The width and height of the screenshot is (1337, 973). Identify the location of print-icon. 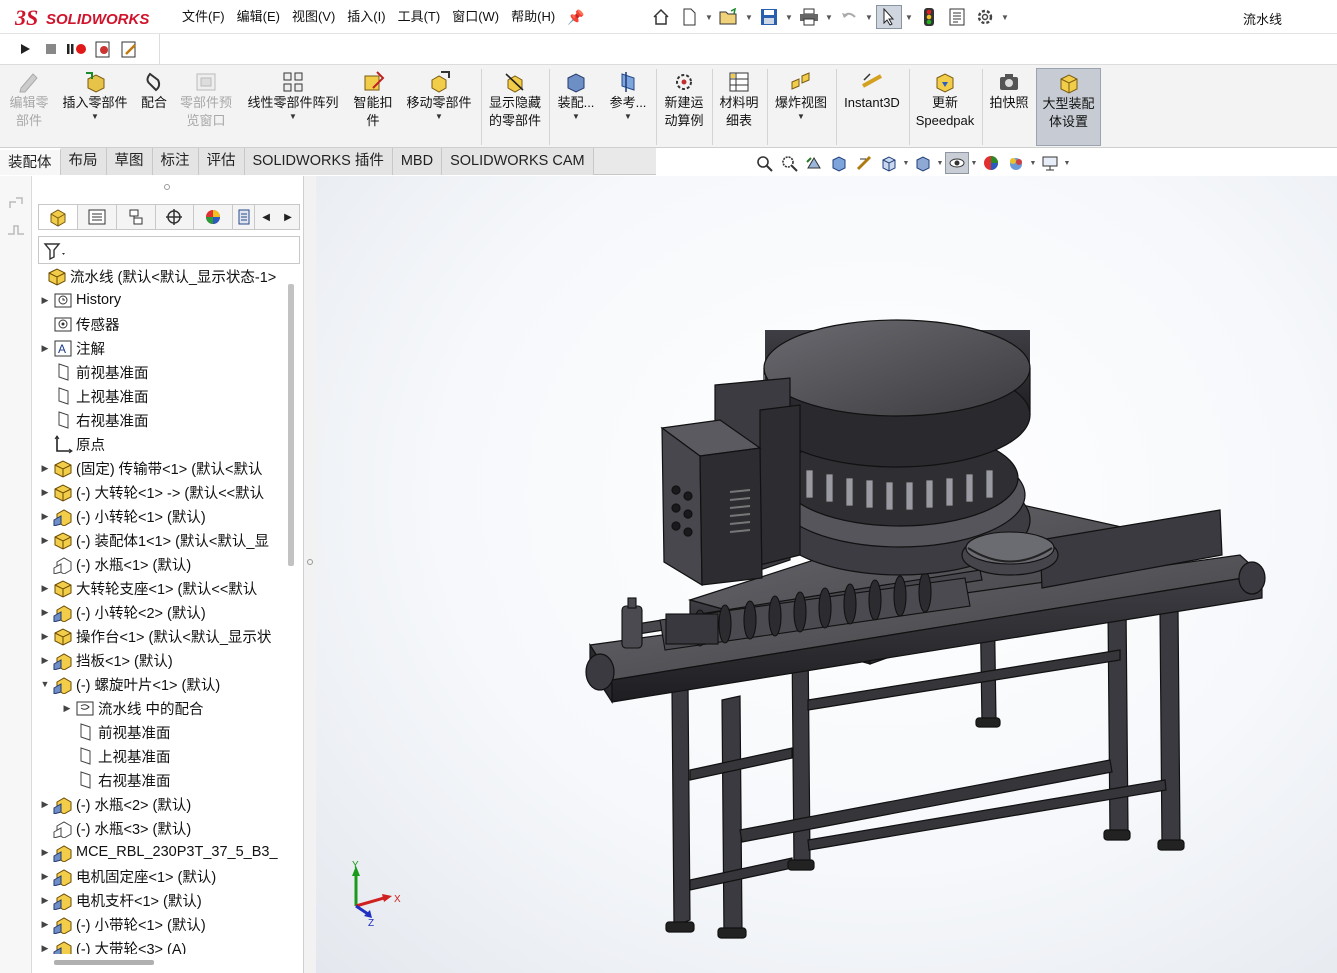
(809, 17).